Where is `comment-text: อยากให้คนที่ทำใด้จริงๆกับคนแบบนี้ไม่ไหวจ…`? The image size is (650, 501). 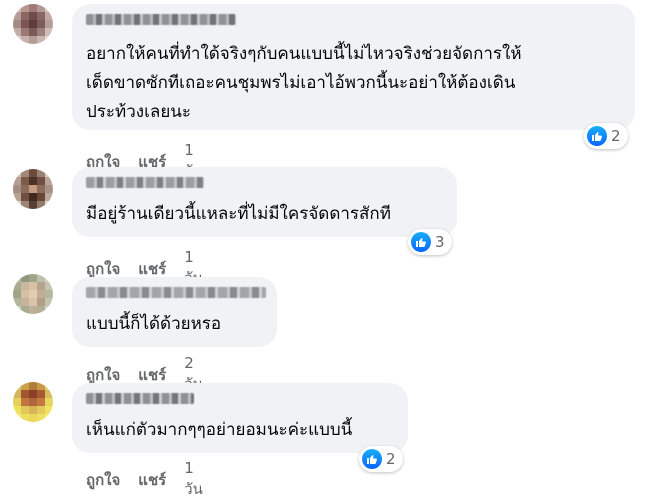
comment-text: อยากให้คนที่ทำใด้จริงๆกับคนแบบนี้ไม่ไหวจ… is located at coordinates (304, 83).